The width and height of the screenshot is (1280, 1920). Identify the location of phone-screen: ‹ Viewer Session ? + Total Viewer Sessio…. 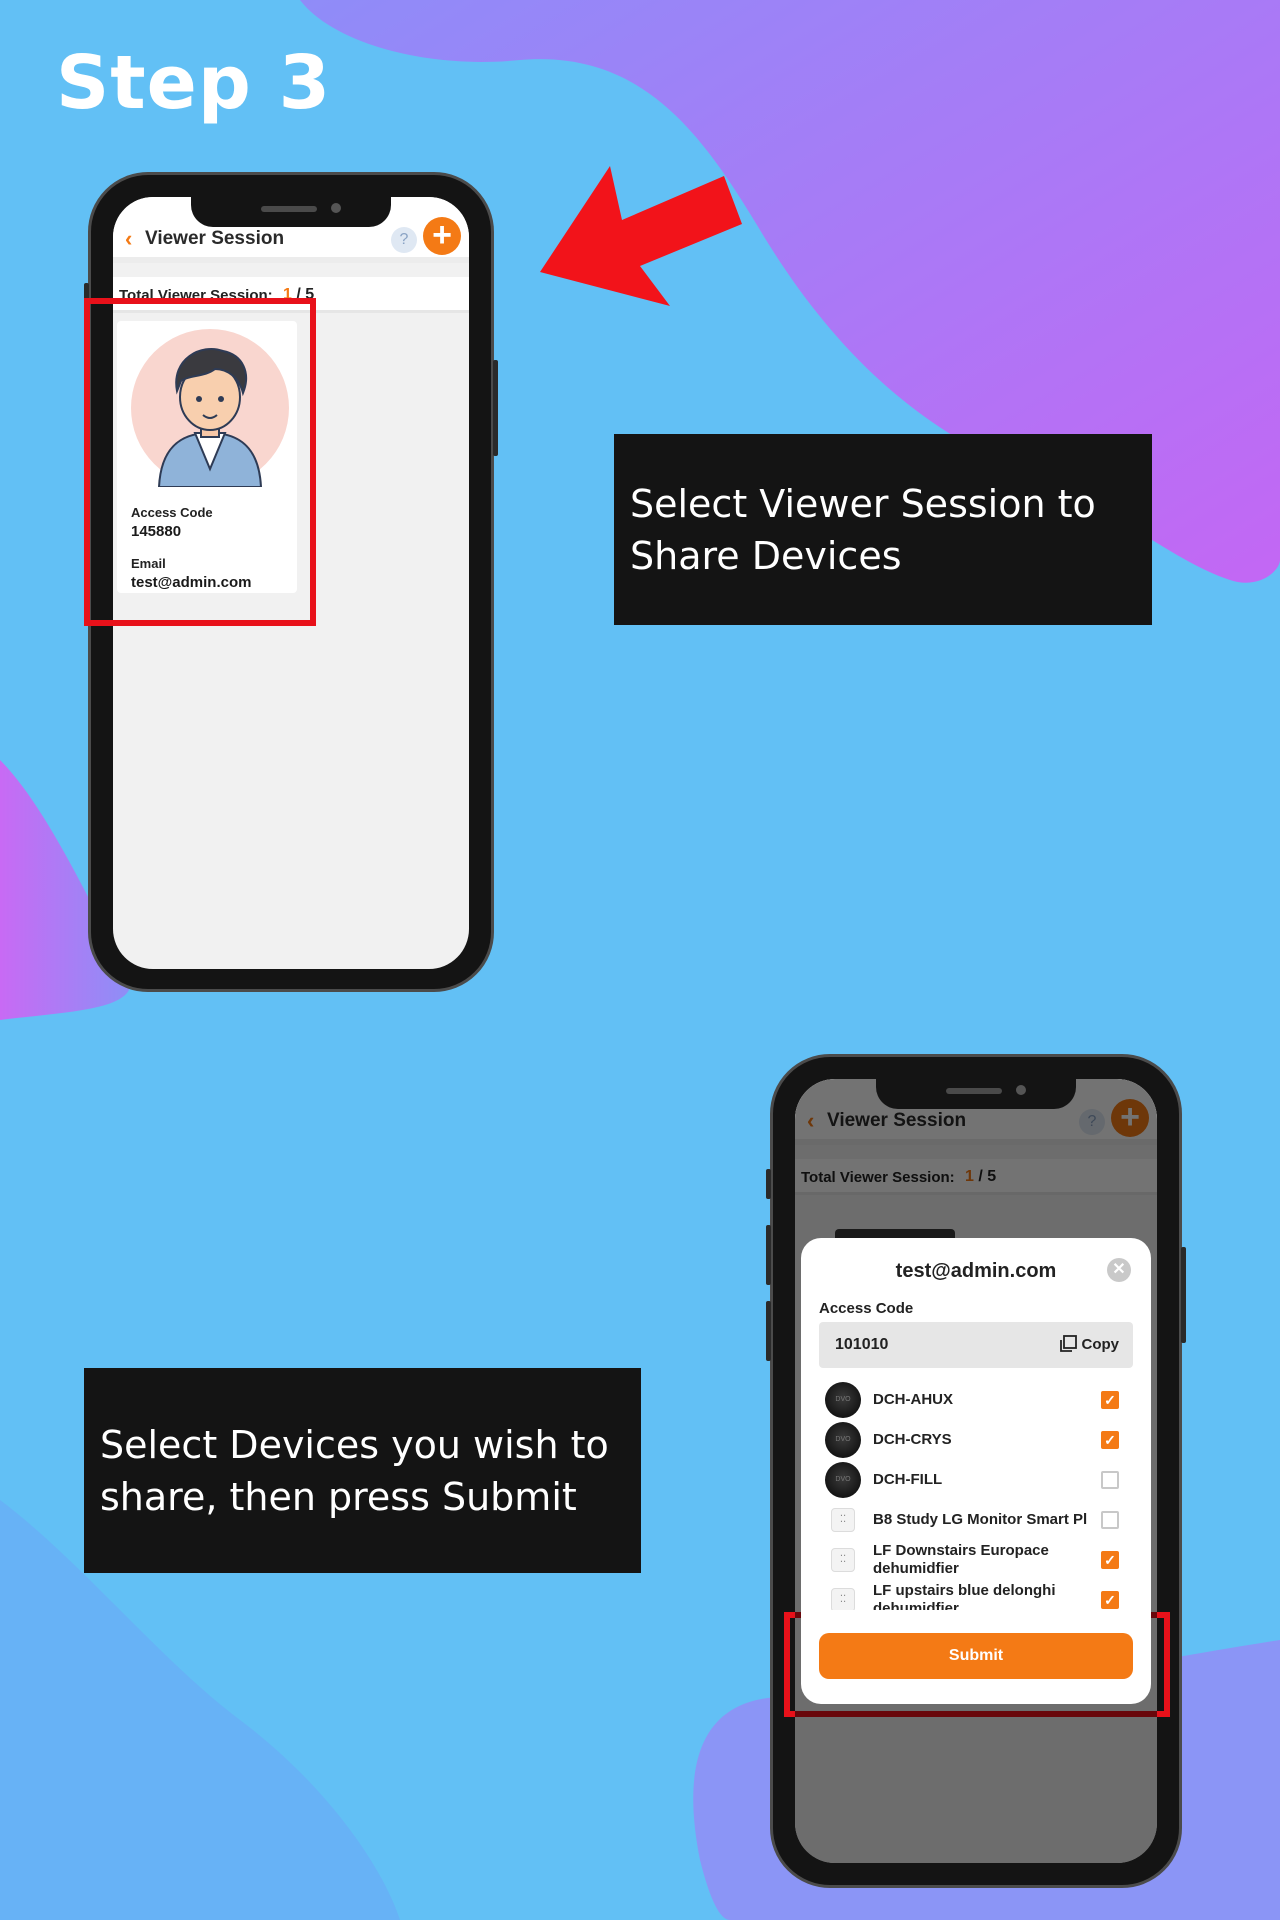
(976, 1471).